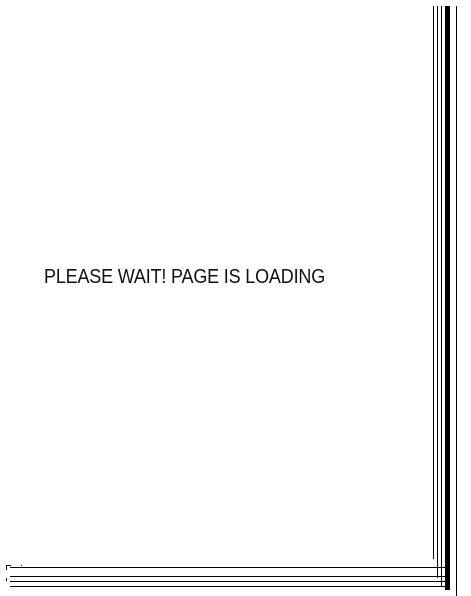 The width and height of the screenshot is (471, 596). What do you see at coordinates (185, 277) in the screenshot?
I see `loading-message: PLEASE WAIT! PAGE IS LOADING` at bounding box center [185, 277].